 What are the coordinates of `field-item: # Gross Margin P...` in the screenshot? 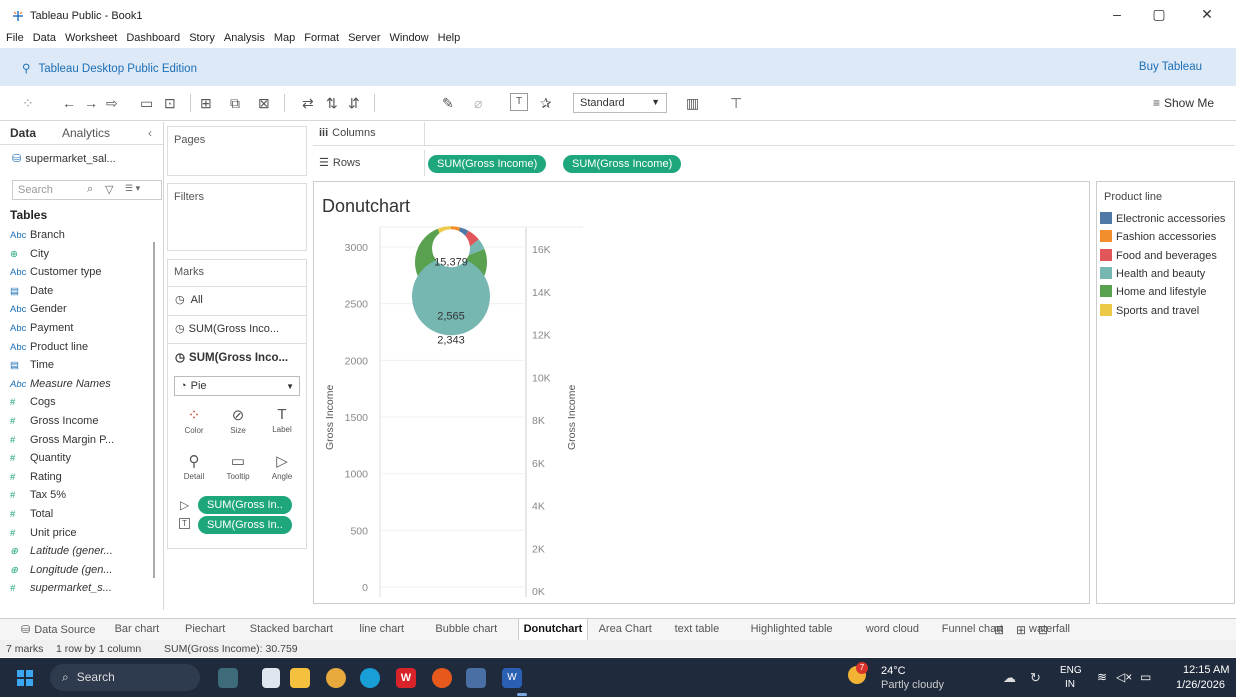 It's located at (62, 440).